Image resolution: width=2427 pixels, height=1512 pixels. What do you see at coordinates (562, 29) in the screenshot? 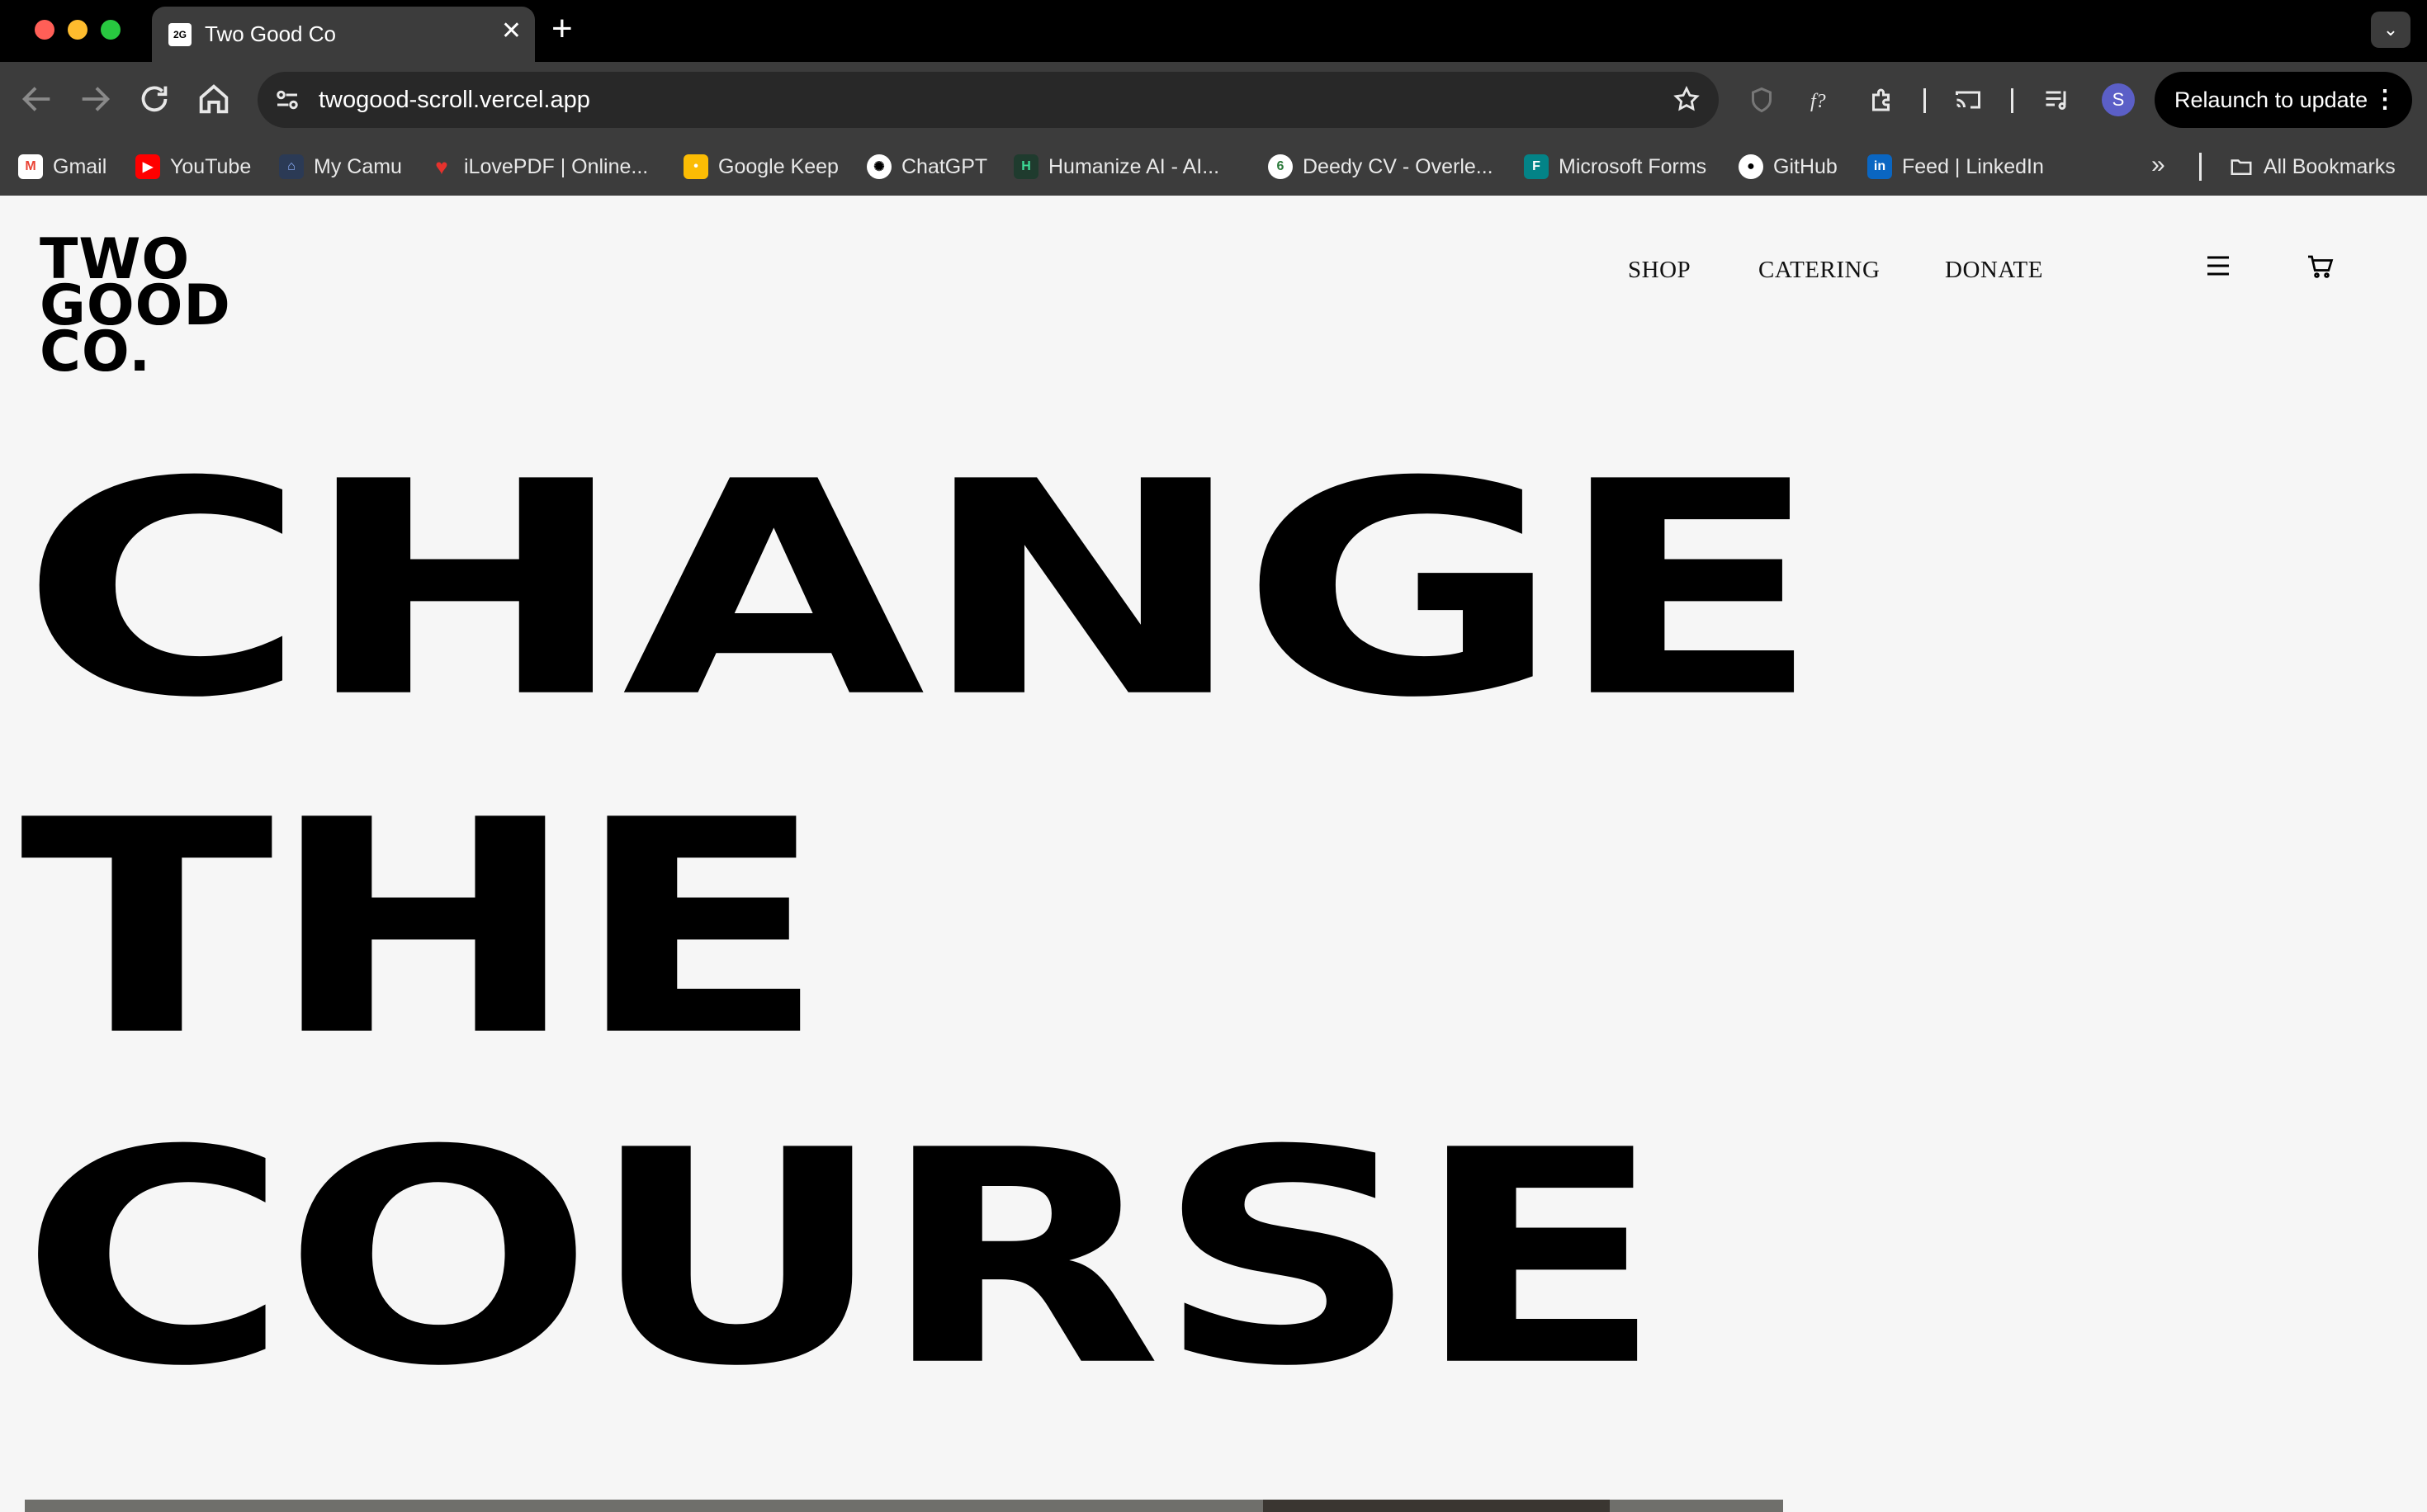
I see `new-tab-button: +` at bounding box center [562, 29].